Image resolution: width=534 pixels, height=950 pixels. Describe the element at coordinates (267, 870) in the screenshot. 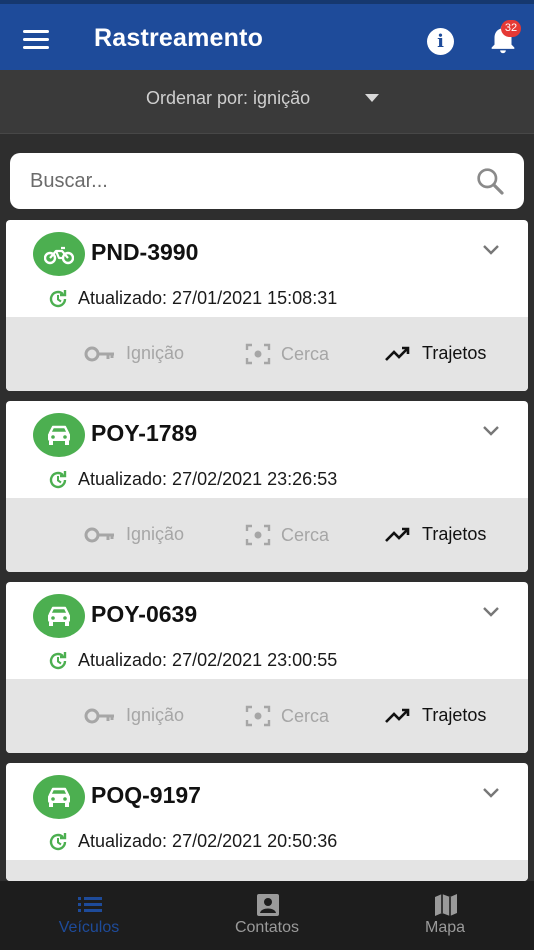

I see `vehicle-actions` at that location.